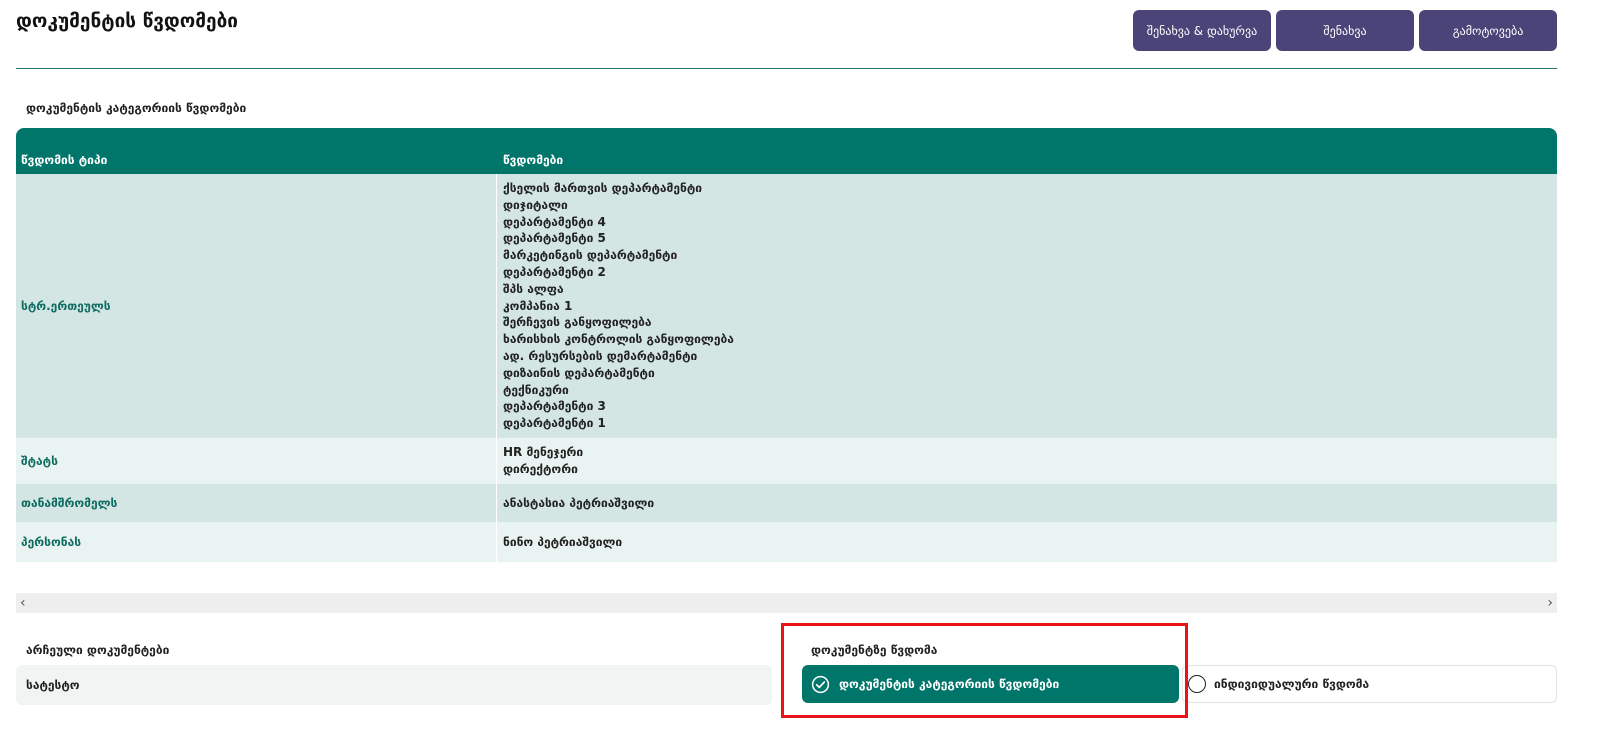 This screenshot has height=753, width=1597. What do you see at coordinates (538, 305) in the screenshot?
I see `access-value: კომპანია 1` at bounding box center [538, 305].